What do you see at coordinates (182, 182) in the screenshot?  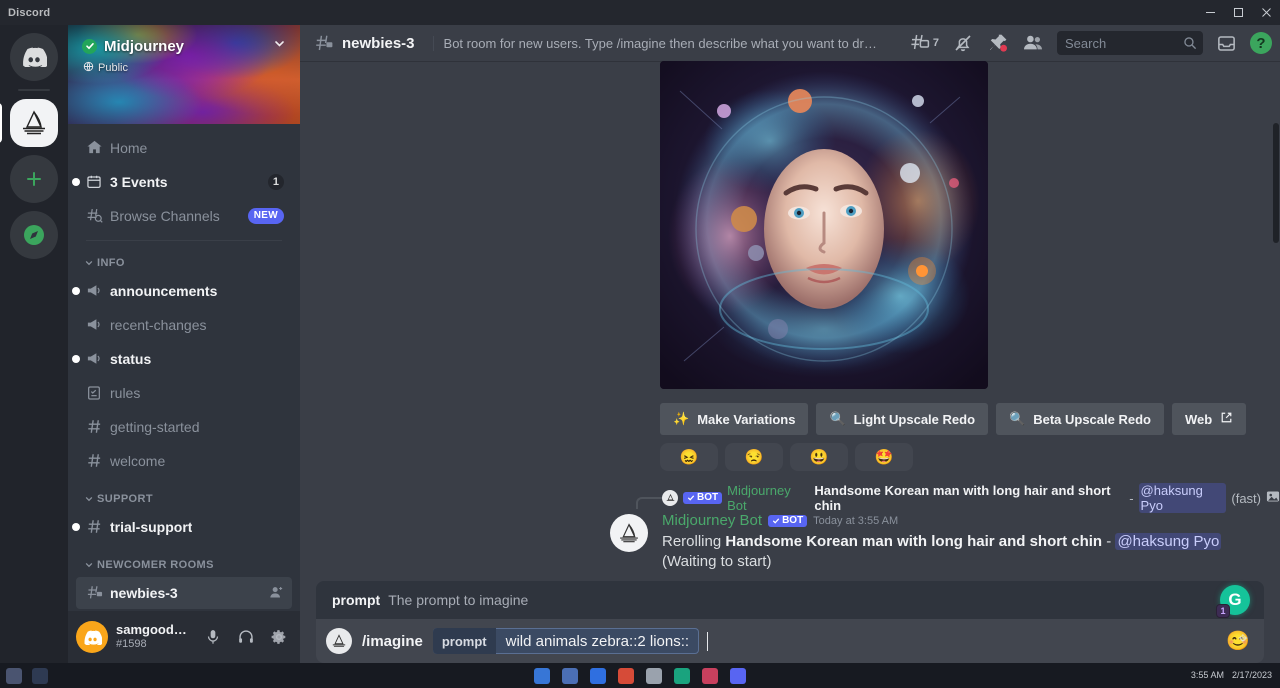 I see `sidebar-item-events: 3 Events 1` at bounding box center [182, 182].